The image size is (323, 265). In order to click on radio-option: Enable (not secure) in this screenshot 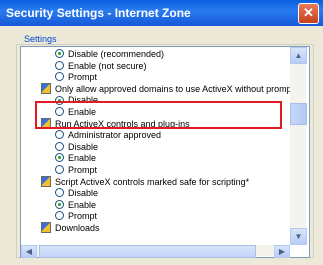, I will do `click(156, 67)`.